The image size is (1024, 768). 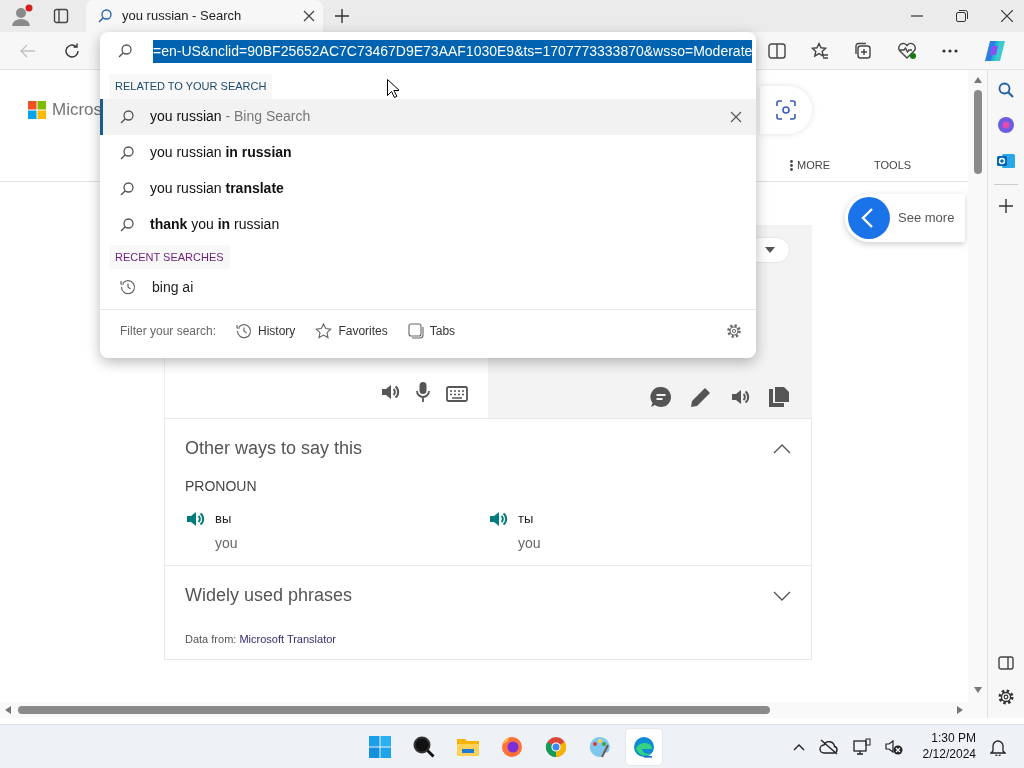 I want to click on scroll-right-icon, so click(x=960, y=710).